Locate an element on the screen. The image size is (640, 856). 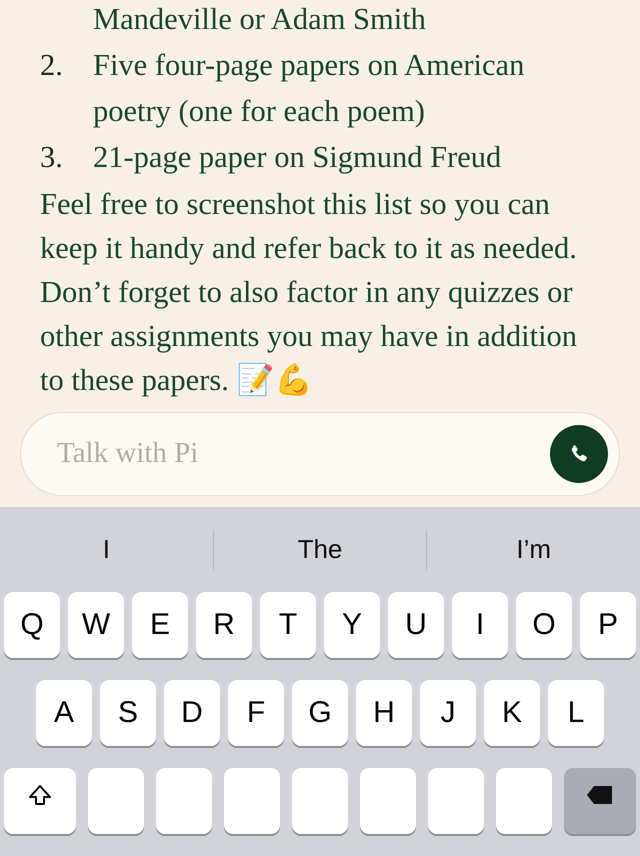
delete-icon is located at coordinates (600, 795).